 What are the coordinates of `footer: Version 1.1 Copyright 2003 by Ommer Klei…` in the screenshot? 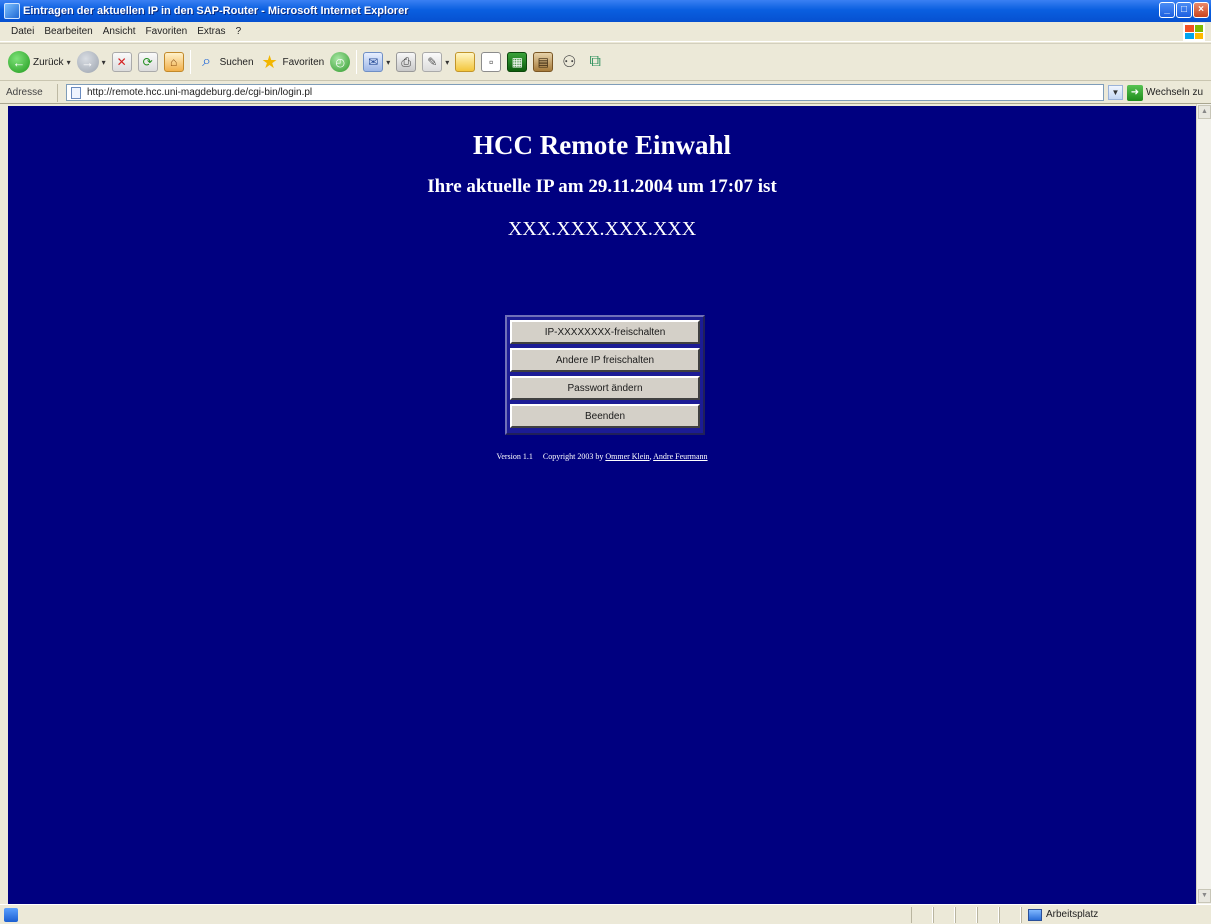 It's located at (602, 456).